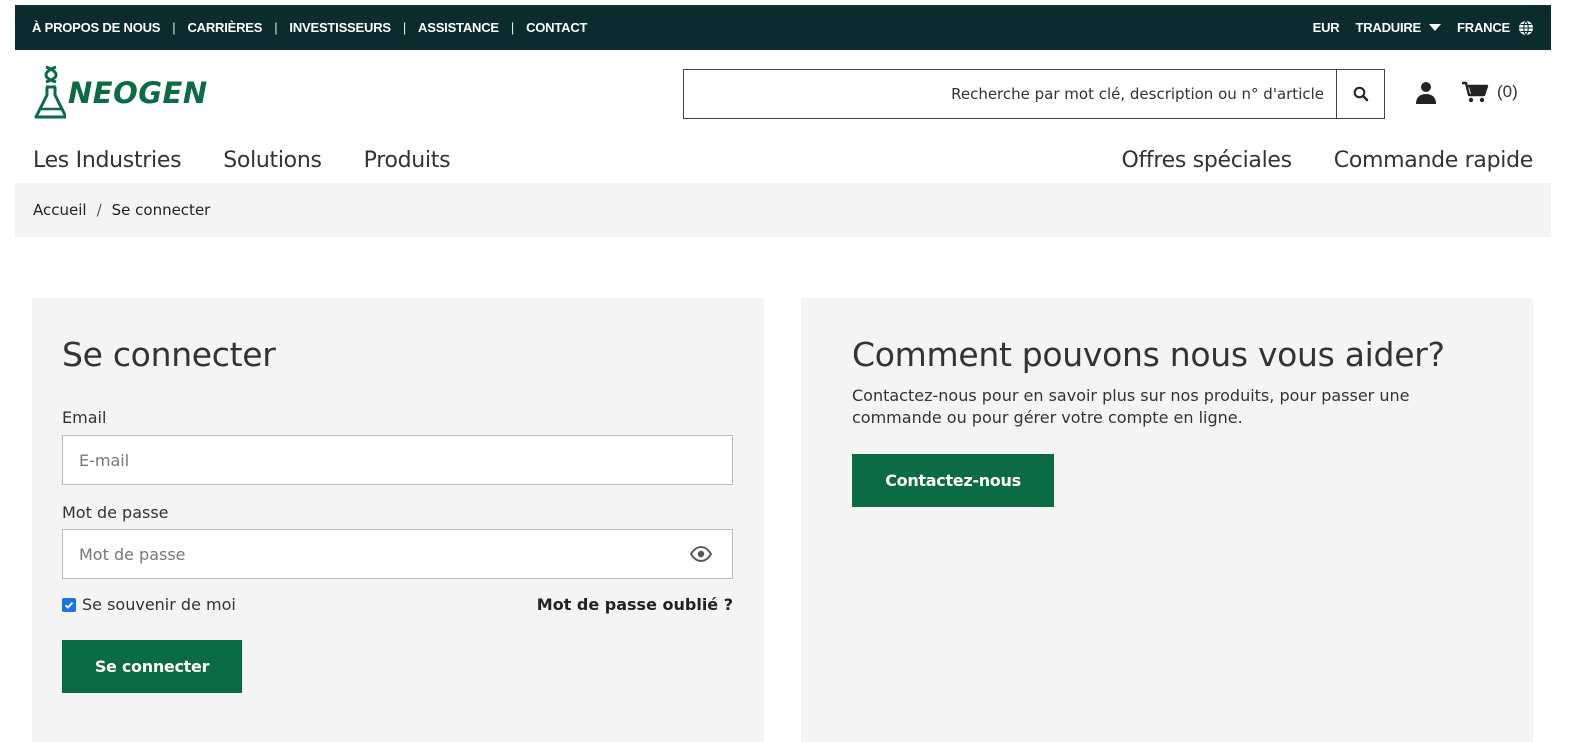 The image size is (1573, 742). I want to click on country-label: FRANCE, so click(1483, 27).